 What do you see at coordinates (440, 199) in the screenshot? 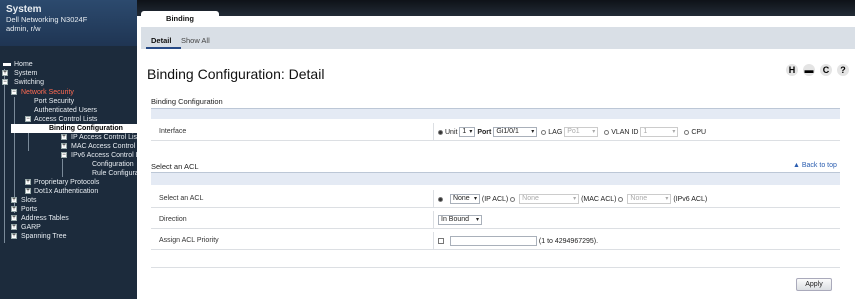
I see `ip-acl-radio` at bounding box center [440, 199].